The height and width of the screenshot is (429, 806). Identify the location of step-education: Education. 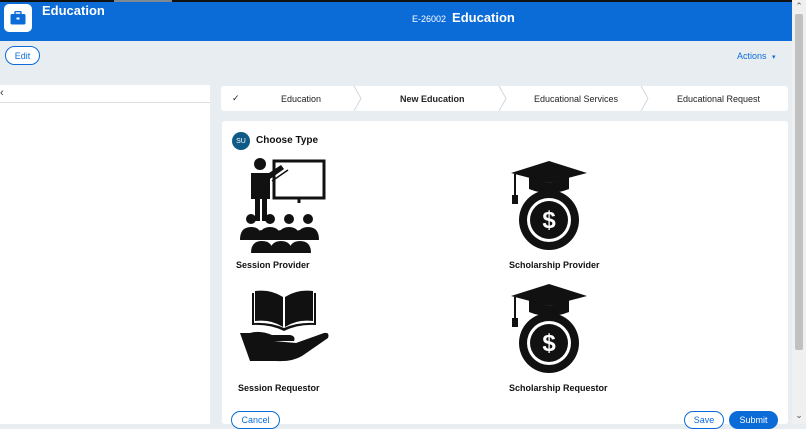
(301, 98).